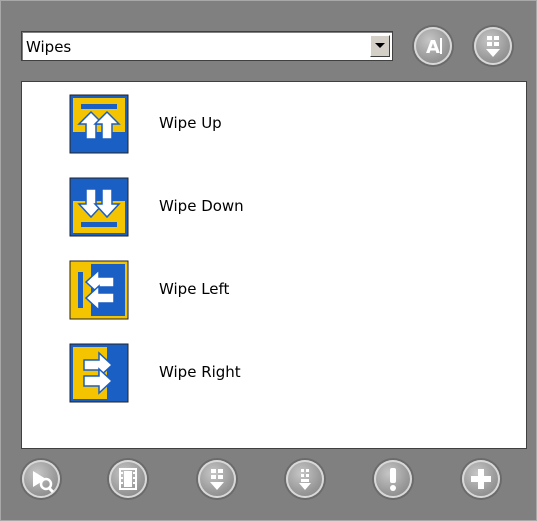 This screenshot has height=521, width=537. What do you see at coordinates (274, 292) in the screenshot?
I see `list-item-wipe-left: Wipe Left` at bounding box center [274, 292].